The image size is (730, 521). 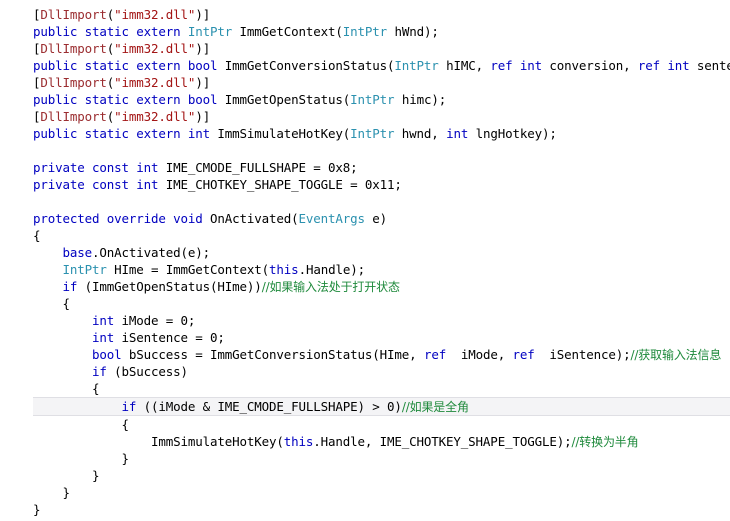 I want to click on code-token-plain: conversion,, so click(x=589, y=65).